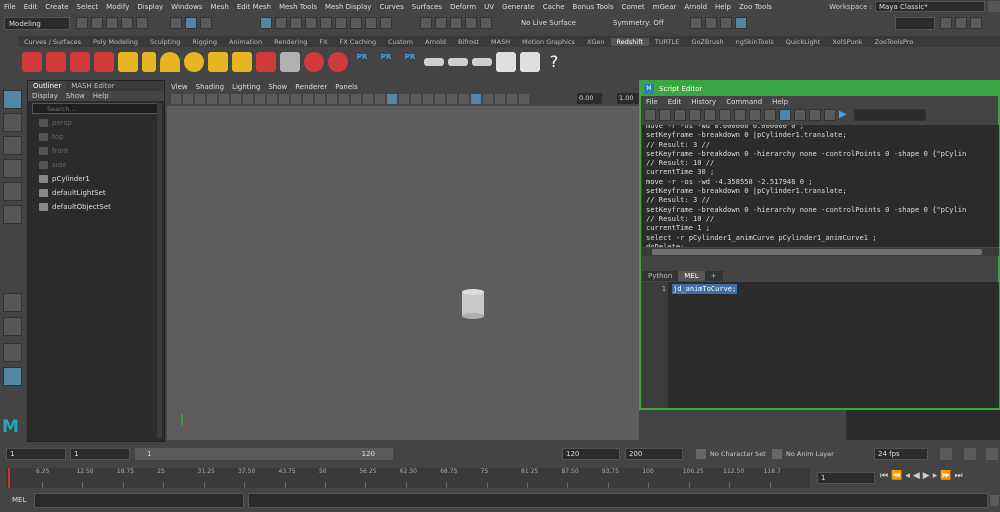 This screenshot has height=512, width=1000. I want to click on select-hierarchy-icon, so click(176, 23).